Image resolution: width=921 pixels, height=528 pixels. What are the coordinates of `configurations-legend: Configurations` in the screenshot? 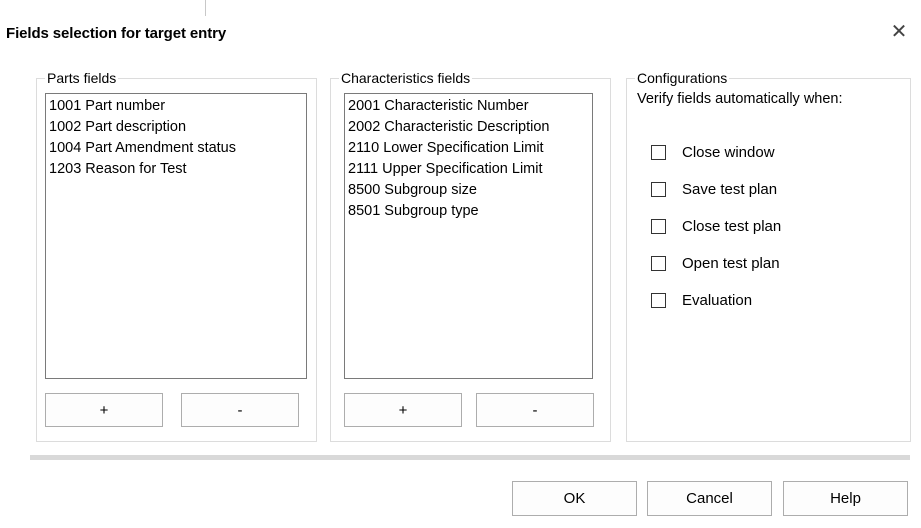 It's located at (682, 78).